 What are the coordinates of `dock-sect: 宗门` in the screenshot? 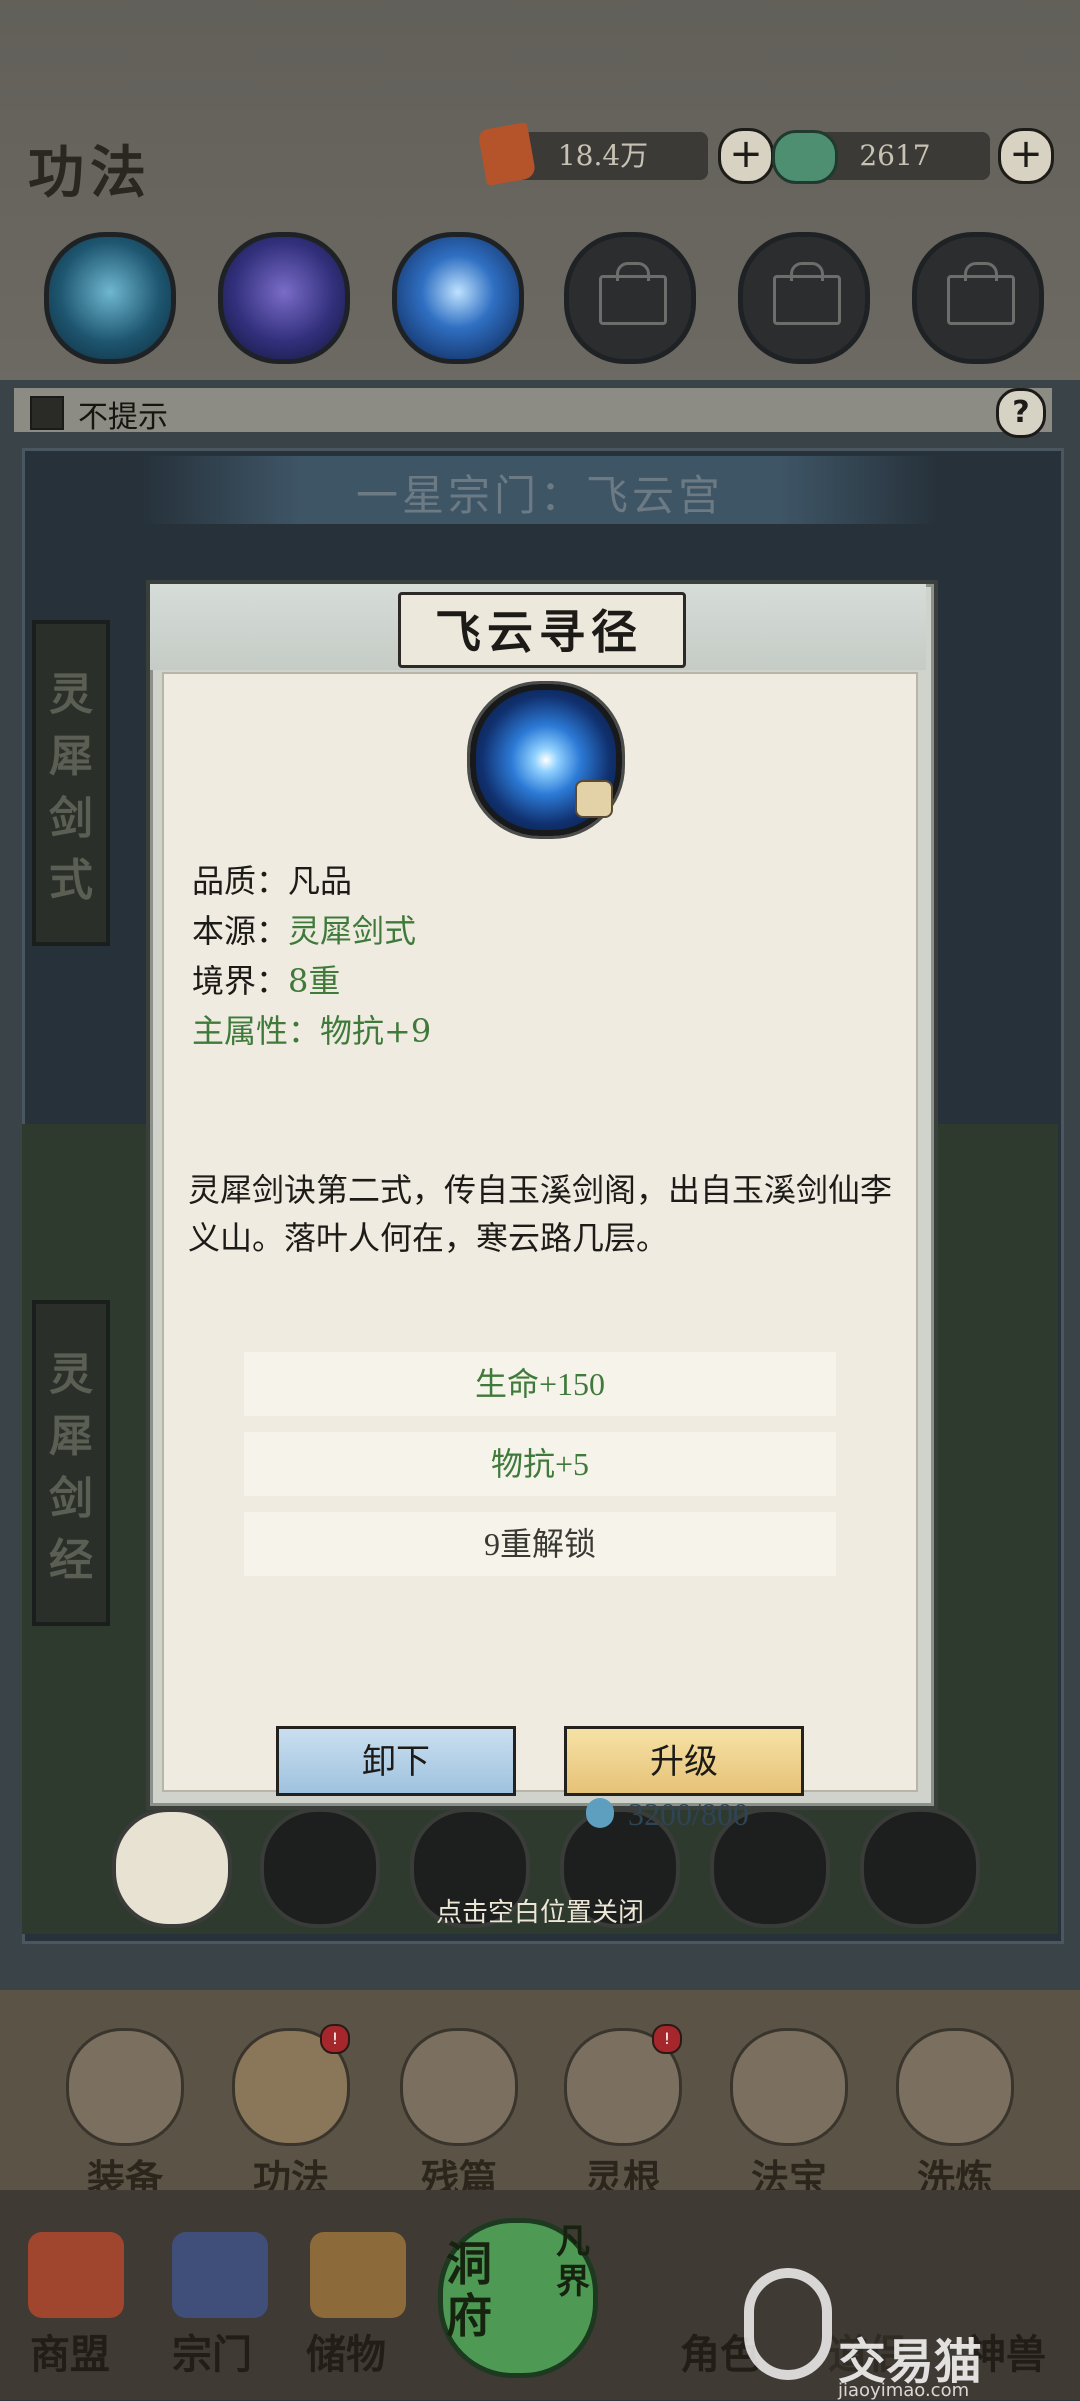 It's located at (212, 2351).